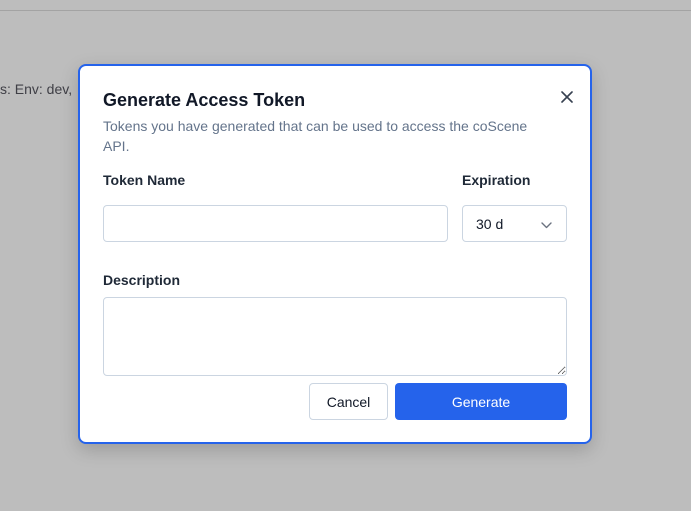 The image size is (691, 511). I want to click on background-env-text: s: Env: dev,, so click(36, 89).